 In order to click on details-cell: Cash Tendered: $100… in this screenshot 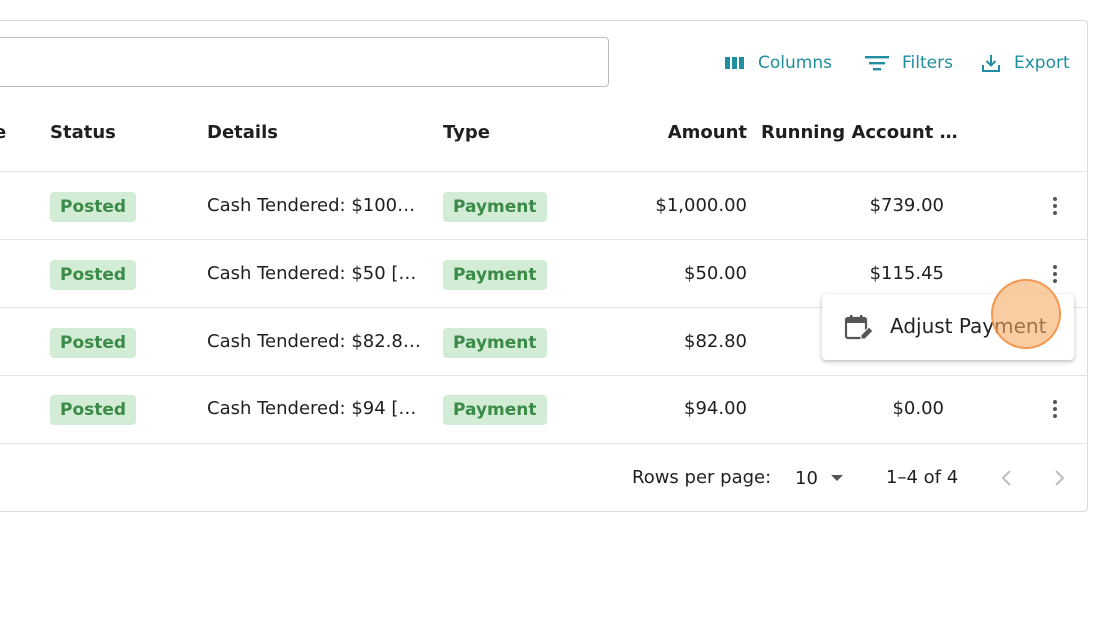, I will do `click(311, 205)`.